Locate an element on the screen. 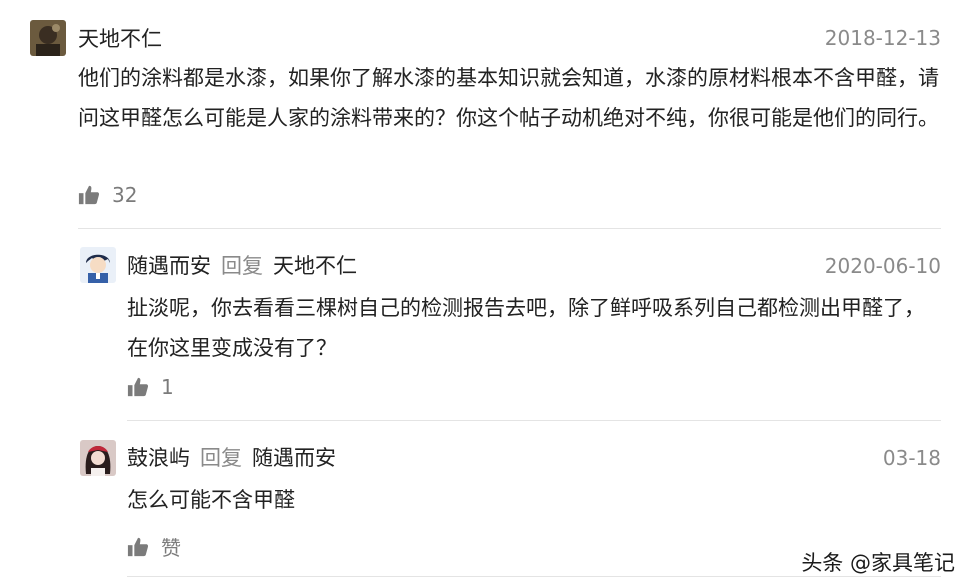 This screenshot has width=969, height=587. author-name: 鼓浪屿 is located at coordinates (158, 458).